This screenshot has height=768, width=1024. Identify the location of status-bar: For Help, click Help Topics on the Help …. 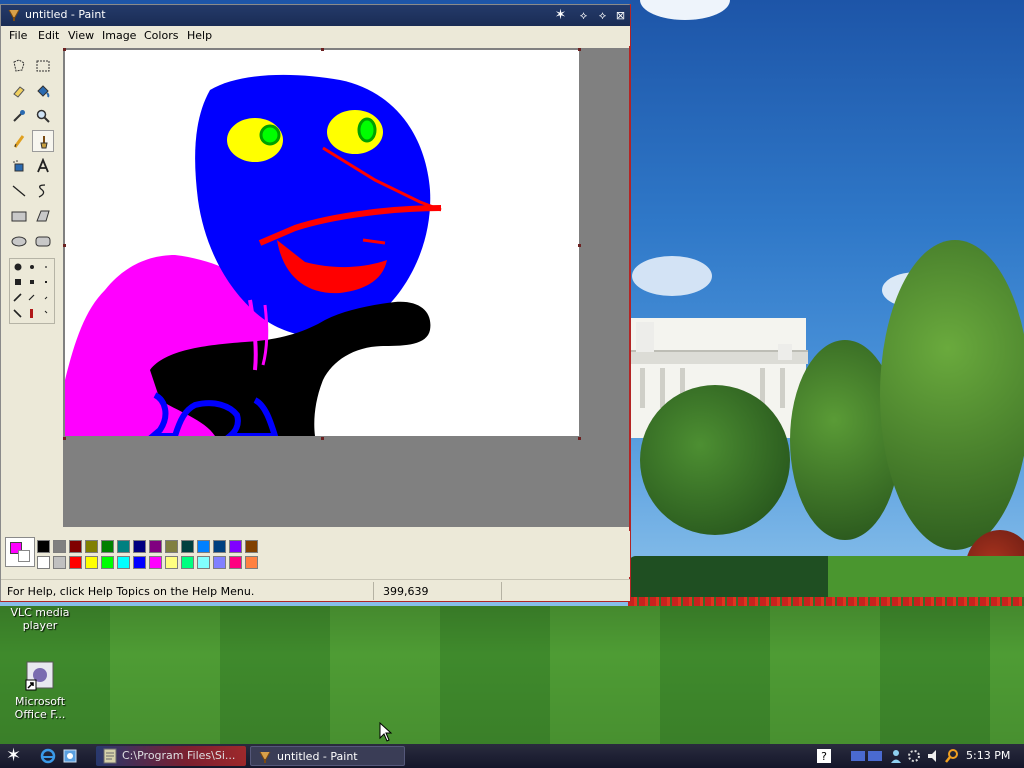
(315, 590).